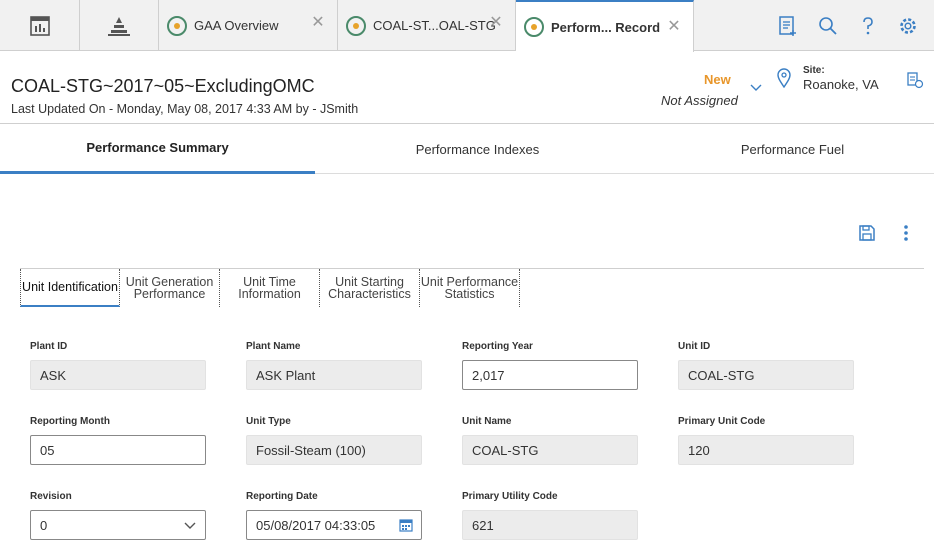 The image size is (934, 550). Describe the element at coordinates (487, 421) in the screenshot. I see `unit-name-label: Unit Name` at that location.